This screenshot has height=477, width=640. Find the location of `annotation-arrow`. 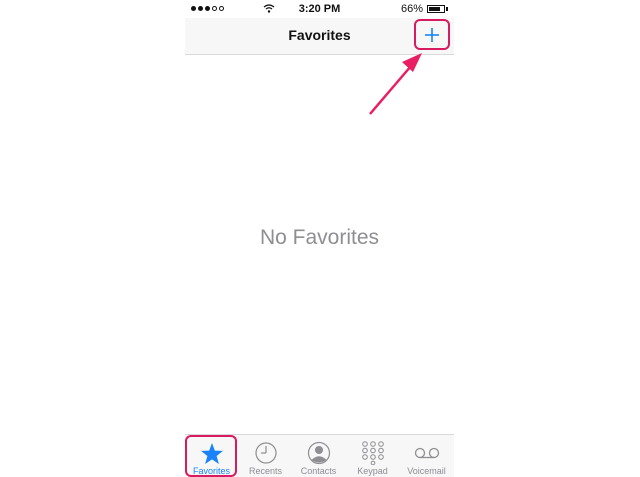

annotation-arrow is located at coordinates (395, 84).